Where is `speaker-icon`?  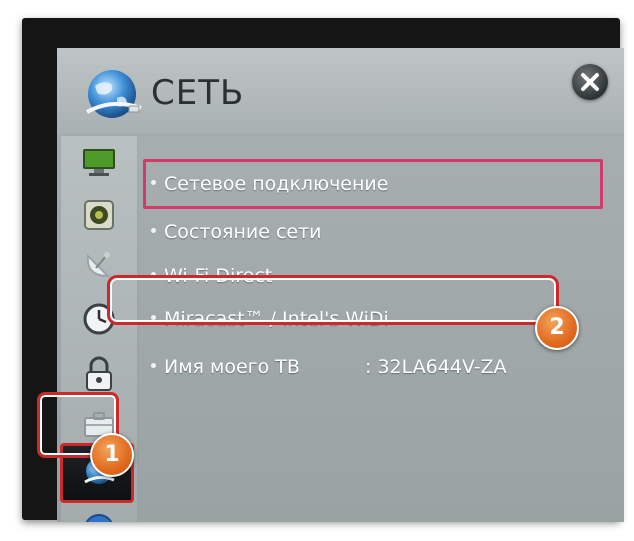 speaker-icon is located at coordinates (99, 215).